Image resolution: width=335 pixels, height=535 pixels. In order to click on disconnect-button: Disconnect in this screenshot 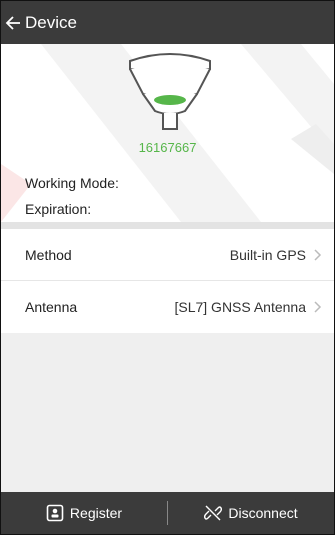, I will do `click(251, 513)`.